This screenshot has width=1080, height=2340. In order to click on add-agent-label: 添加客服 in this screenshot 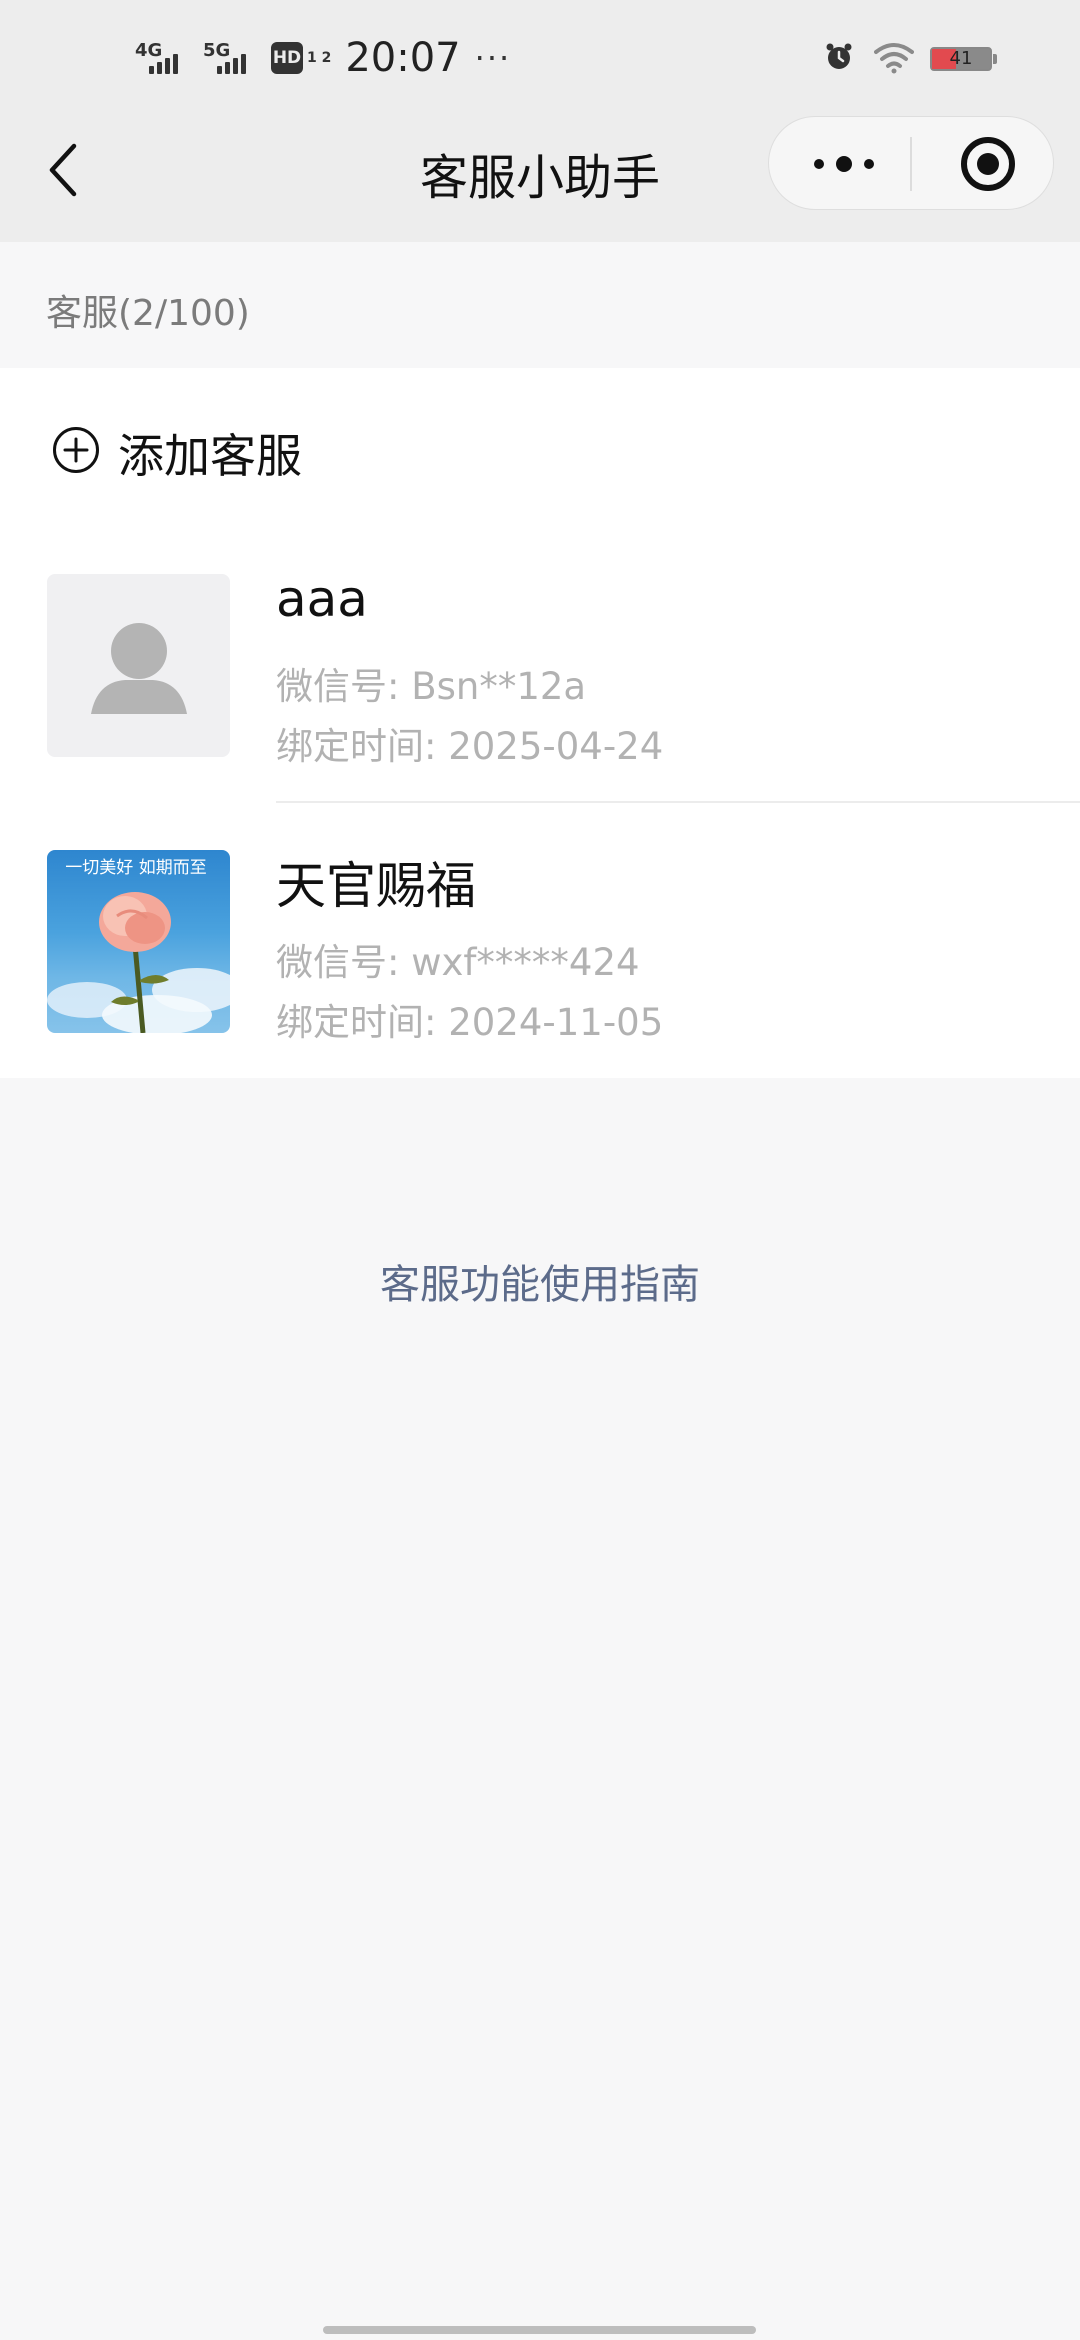, I will do `click(210, 456)`.